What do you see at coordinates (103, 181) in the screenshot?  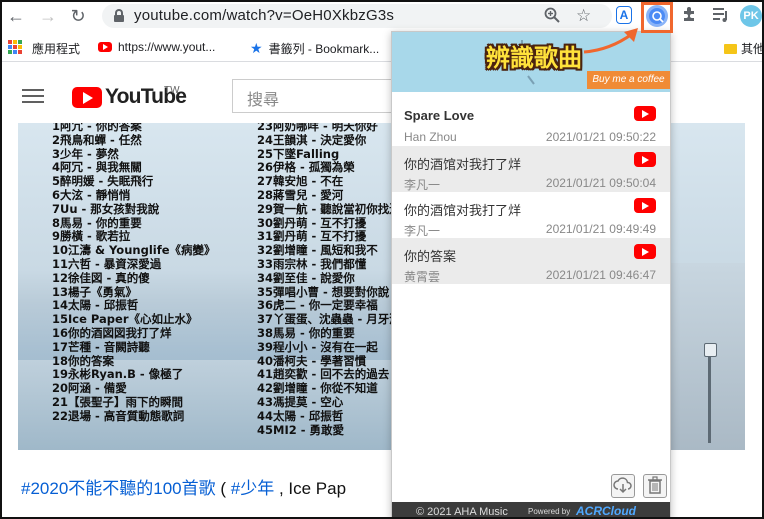 I see `song-list-line: 5醉明媛 - 失眠飛行` at bounding box center [103, 181].